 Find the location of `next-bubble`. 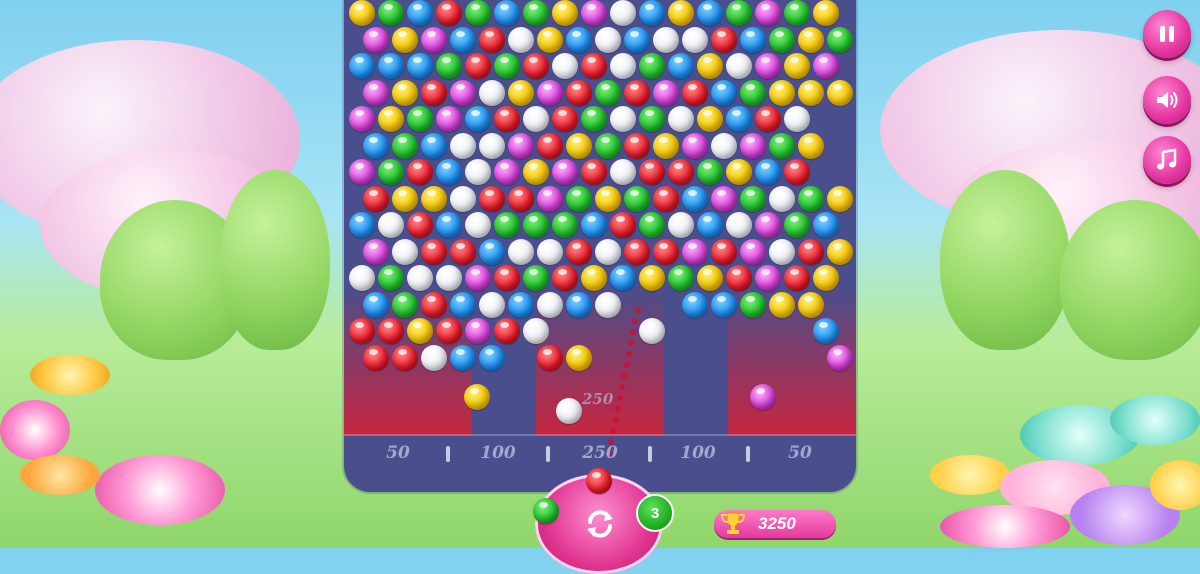

next-bubble is located at coordinates (546, 511).